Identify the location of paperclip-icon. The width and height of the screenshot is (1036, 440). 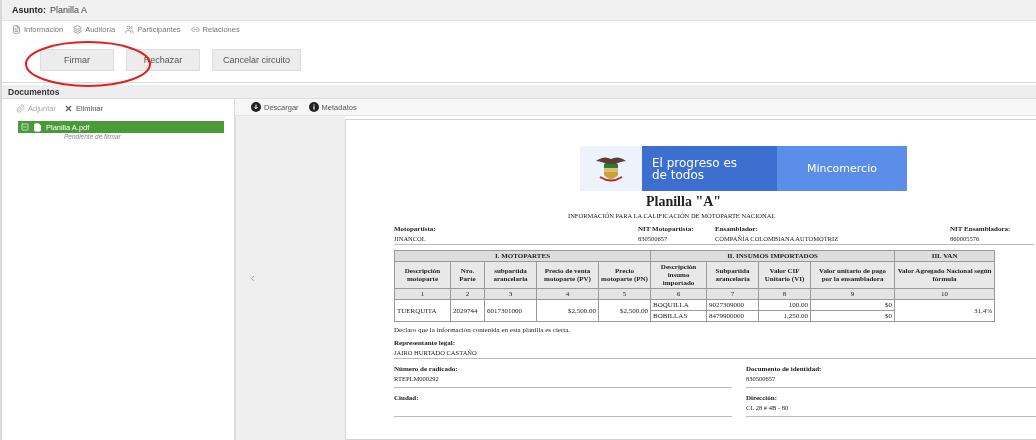
(20, 108).